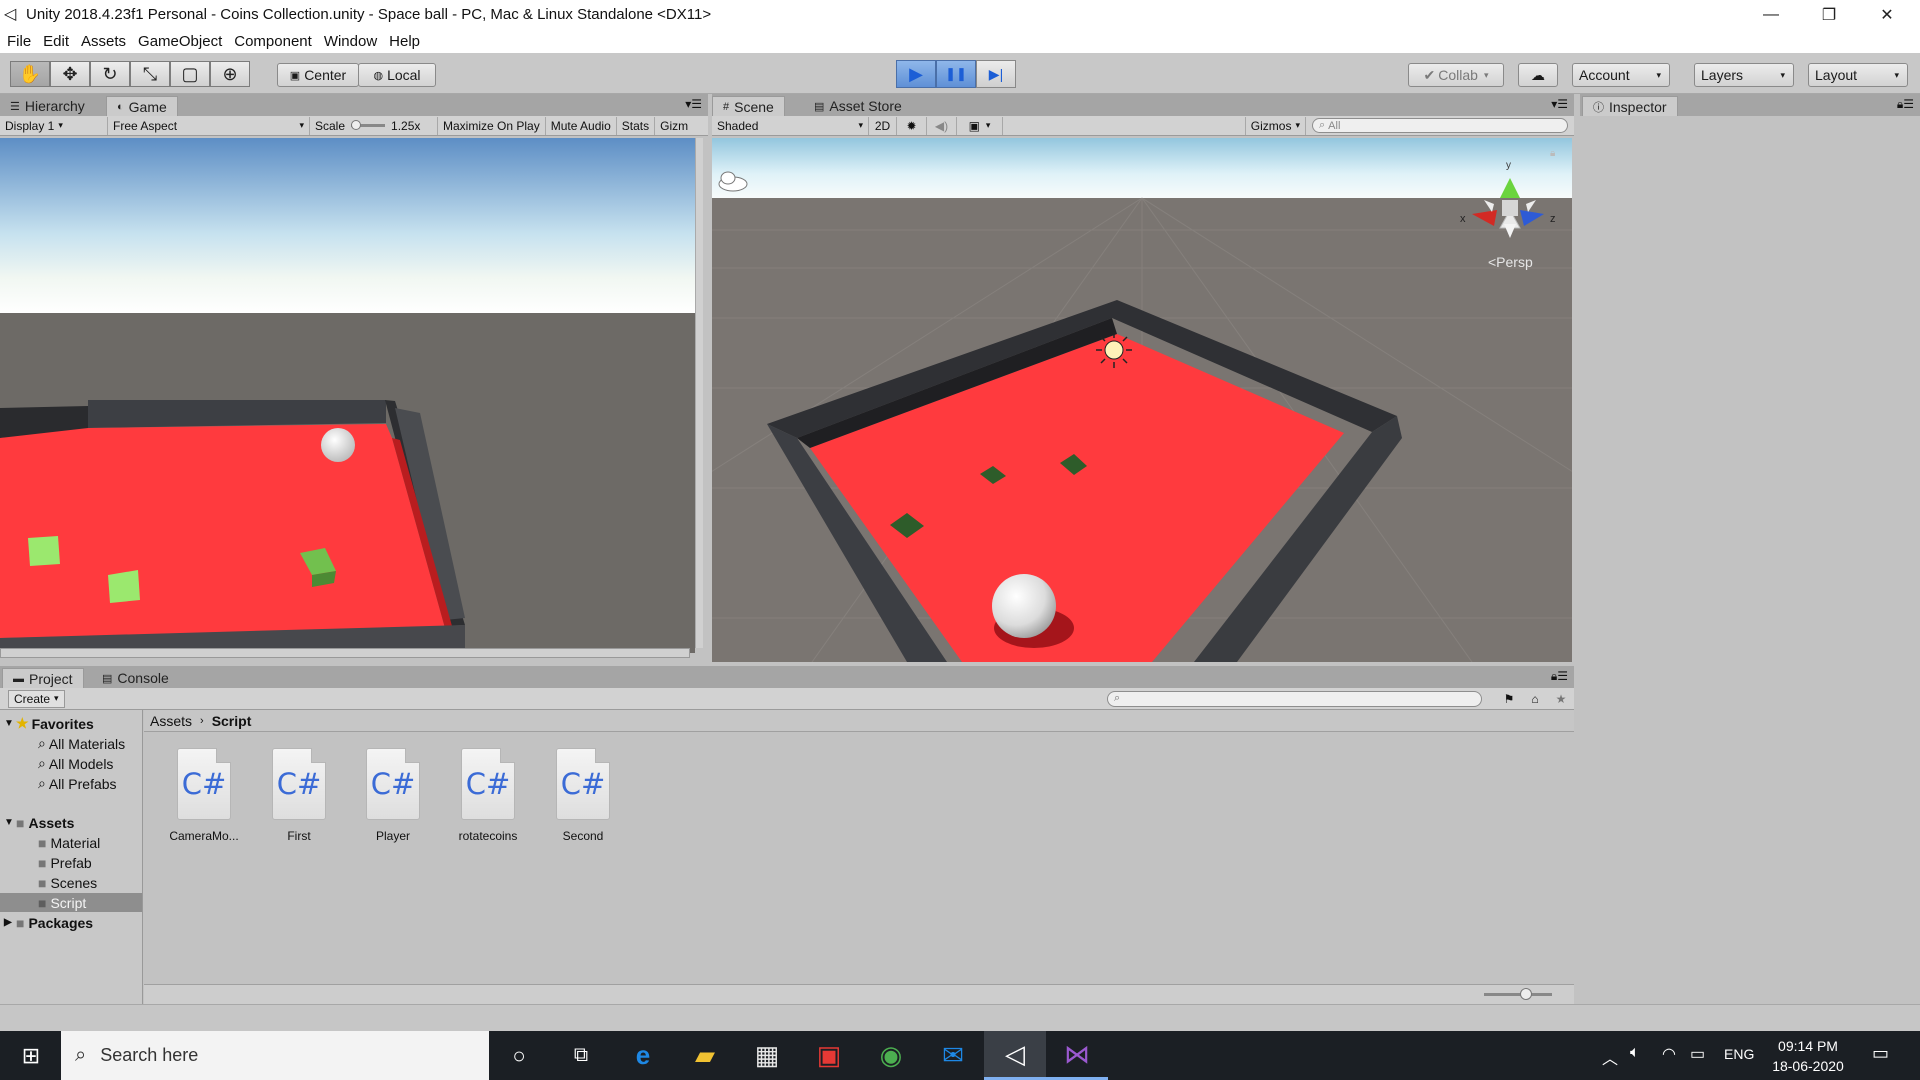 The image size is (1920, 1080). What do you see at coordinates (1610, 1057) in the screenshot?
I see `tray-expand-icon: ︿` at bounding box center [1610, 1057].